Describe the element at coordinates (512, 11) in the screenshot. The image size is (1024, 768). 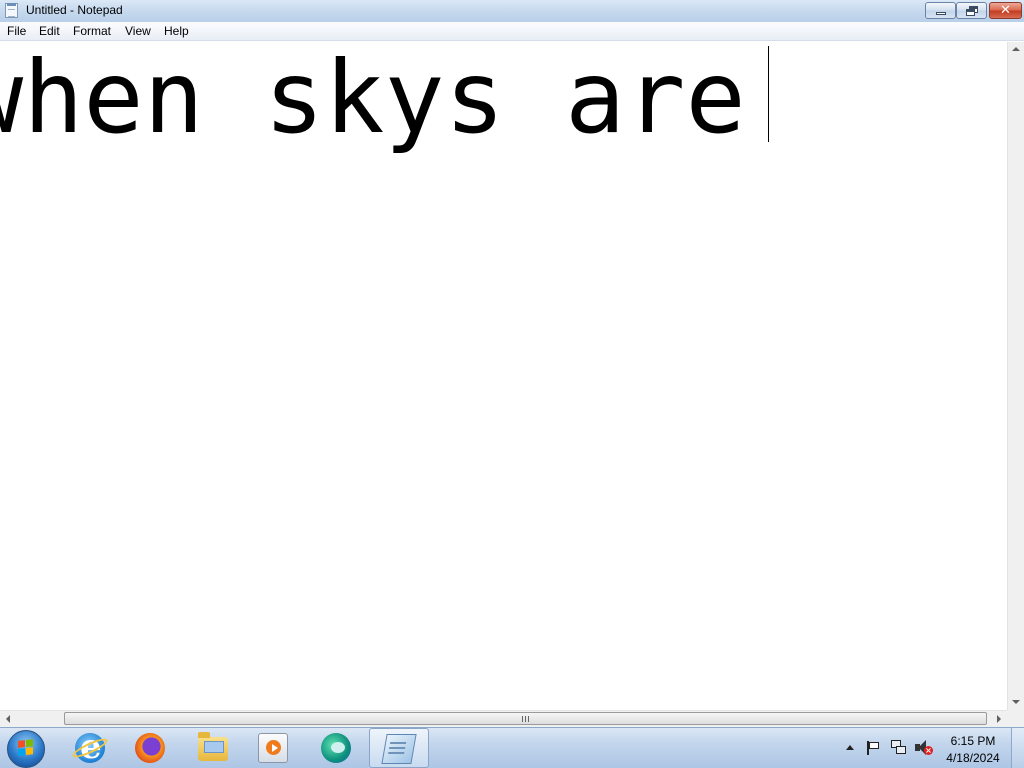
I see `title-bar: Untitled - Notepad ✕` at that location.